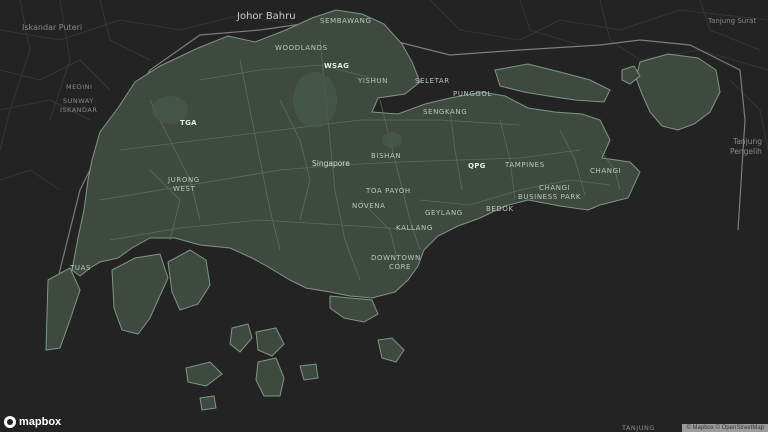 The image size is (768, 432). Describe the element at coordinates (40, 422) in the screenshot. I see `mapbox-logo-text: mapbox` at that location.